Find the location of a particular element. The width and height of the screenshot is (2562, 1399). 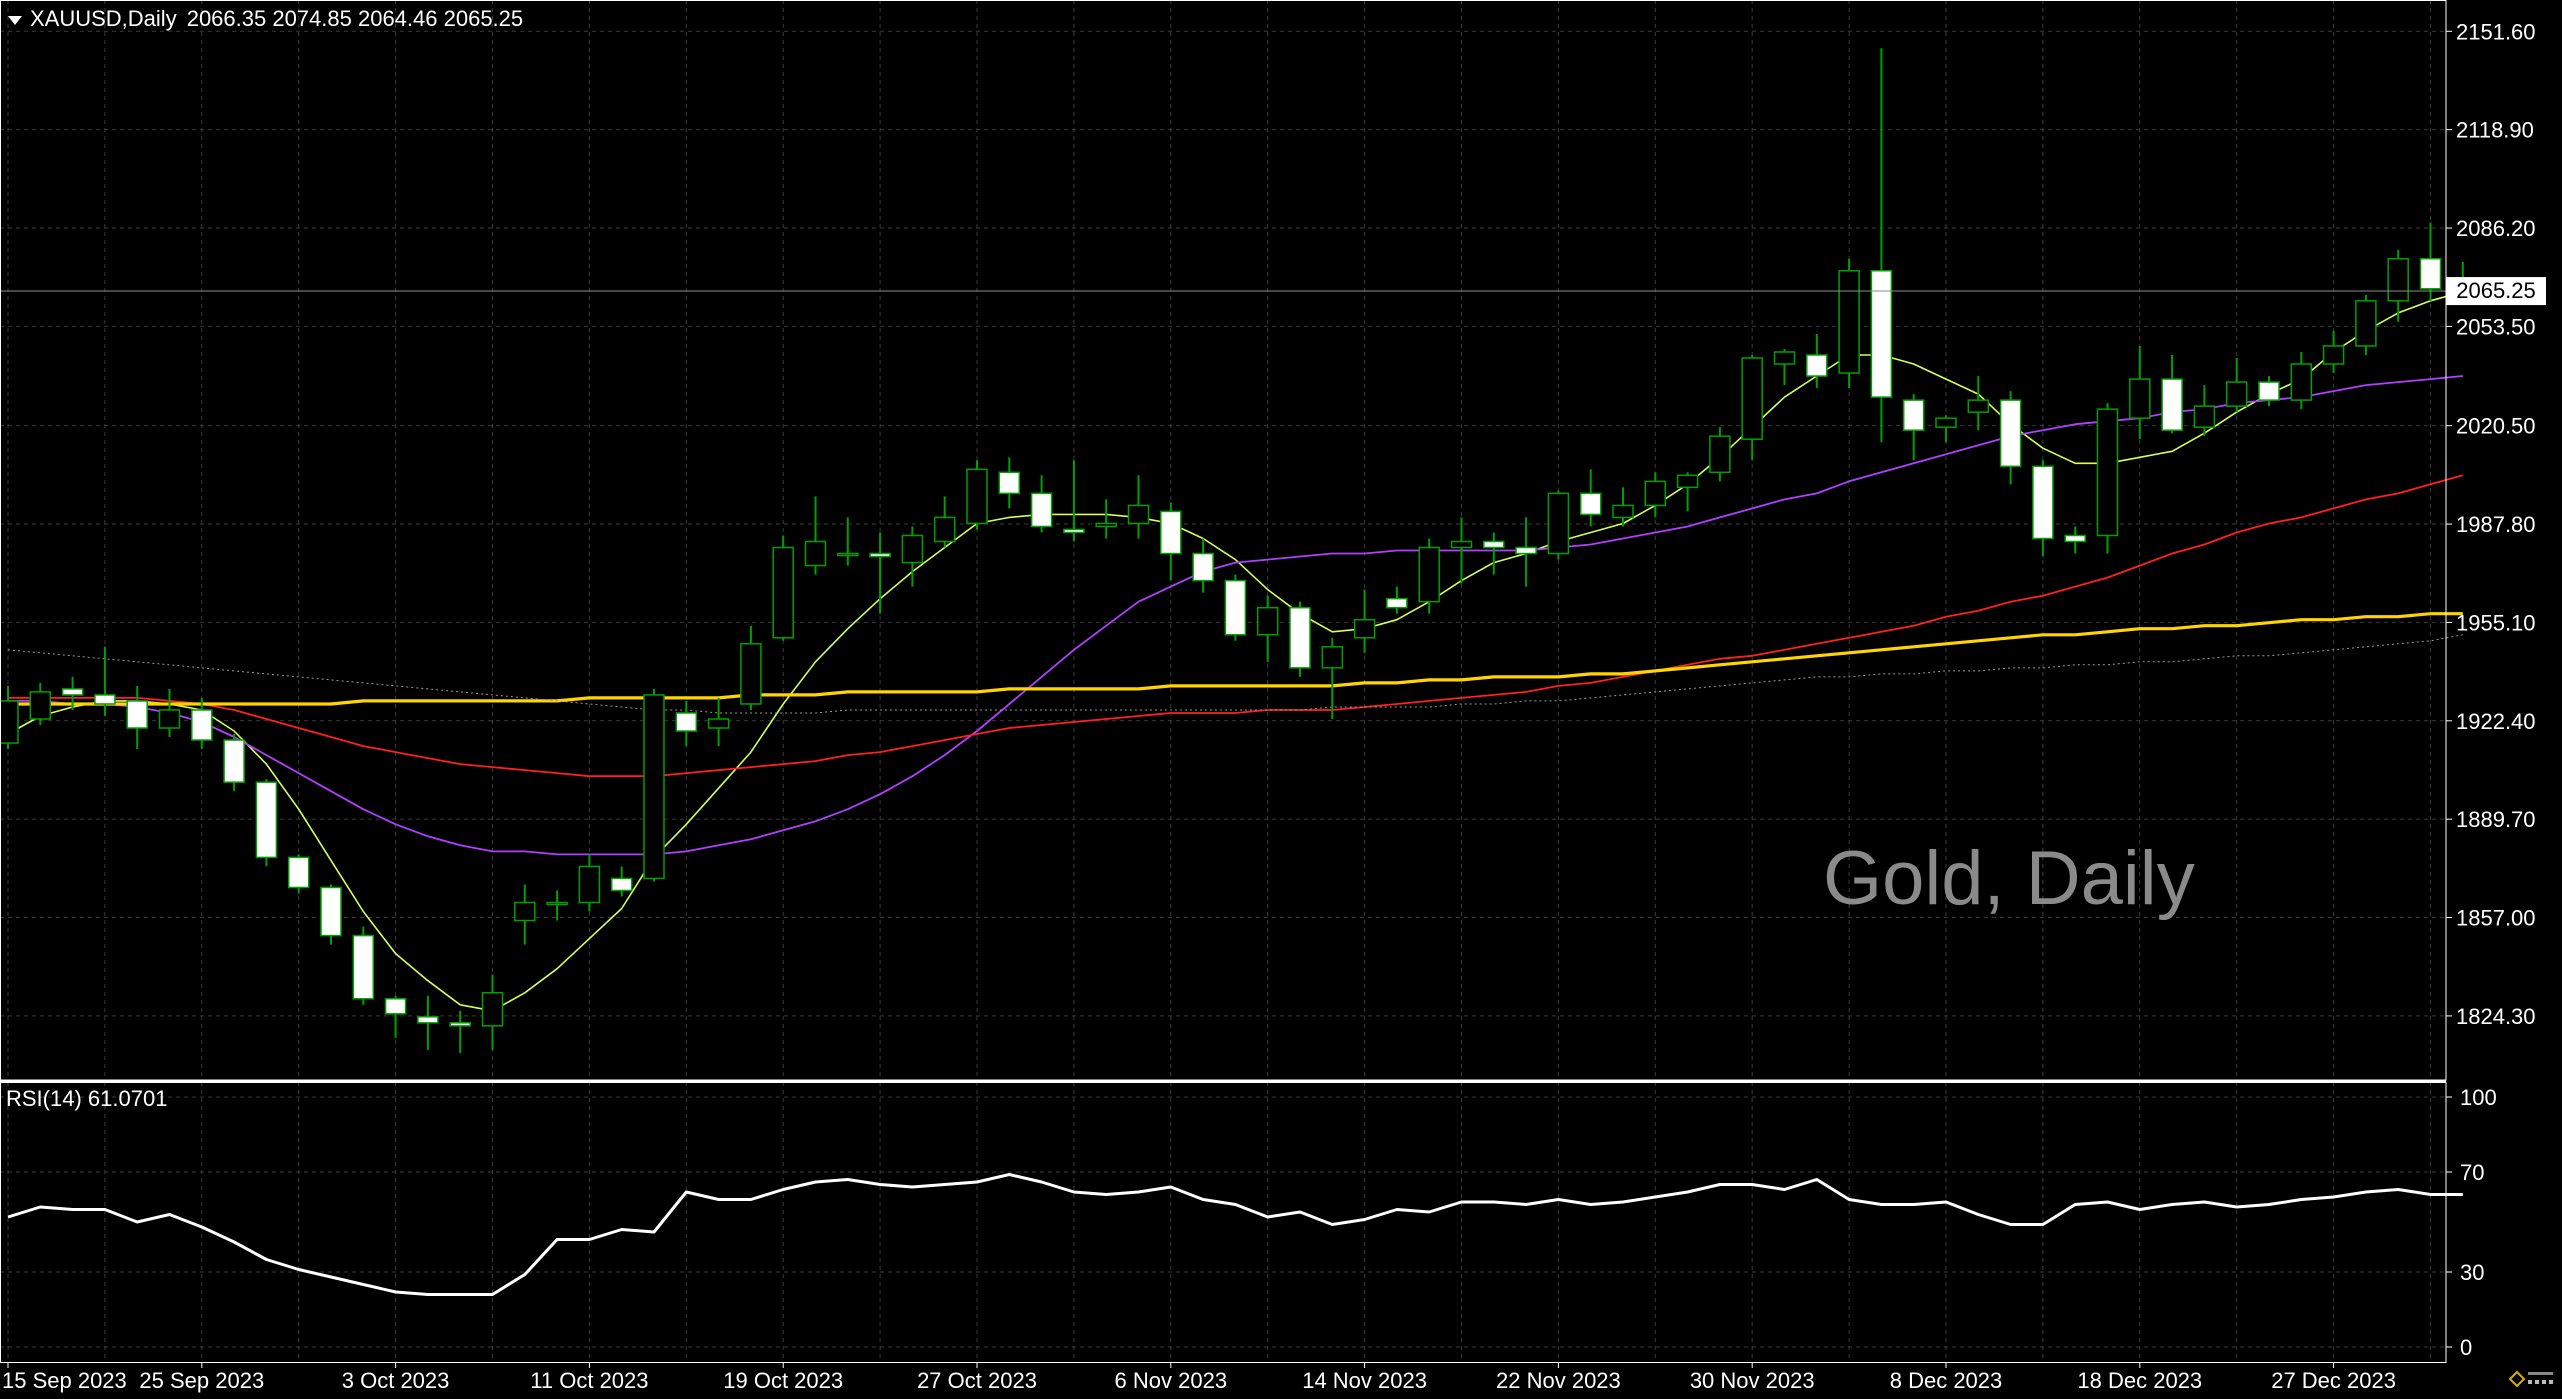

rsi-tick-label: 30 is located at coordinates (2472, 1272).